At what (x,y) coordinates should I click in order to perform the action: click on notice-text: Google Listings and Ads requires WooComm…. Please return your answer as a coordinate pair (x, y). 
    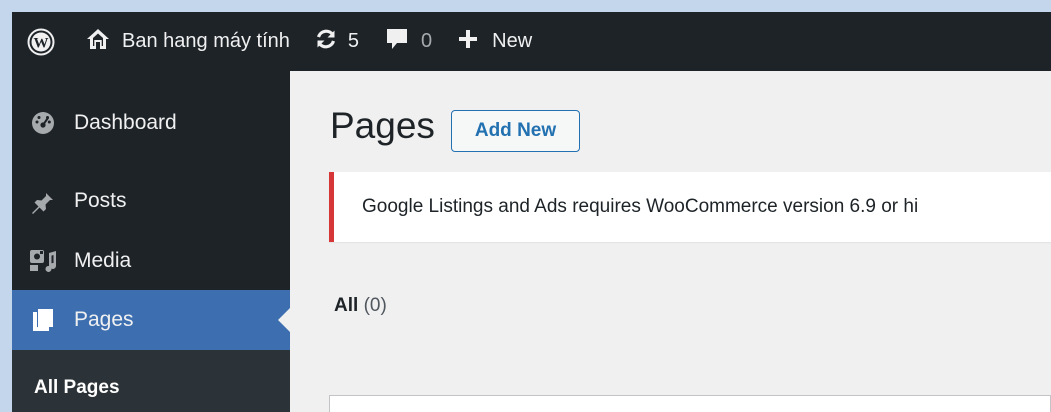
    Looking at the image, I should click on (640, 206).